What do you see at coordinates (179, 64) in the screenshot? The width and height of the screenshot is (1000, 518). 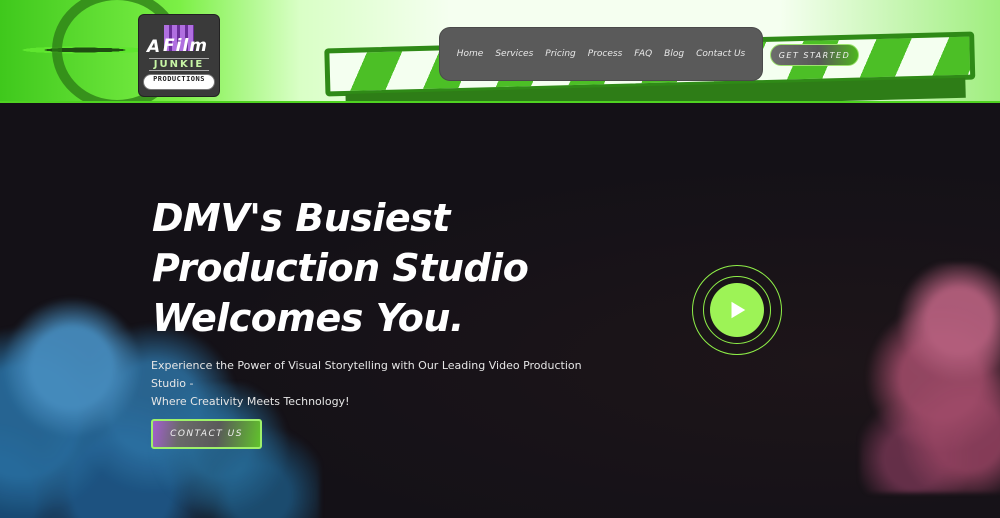 I see `logo-text-junkie: JUNKIE` at bounding box center [179, 64].